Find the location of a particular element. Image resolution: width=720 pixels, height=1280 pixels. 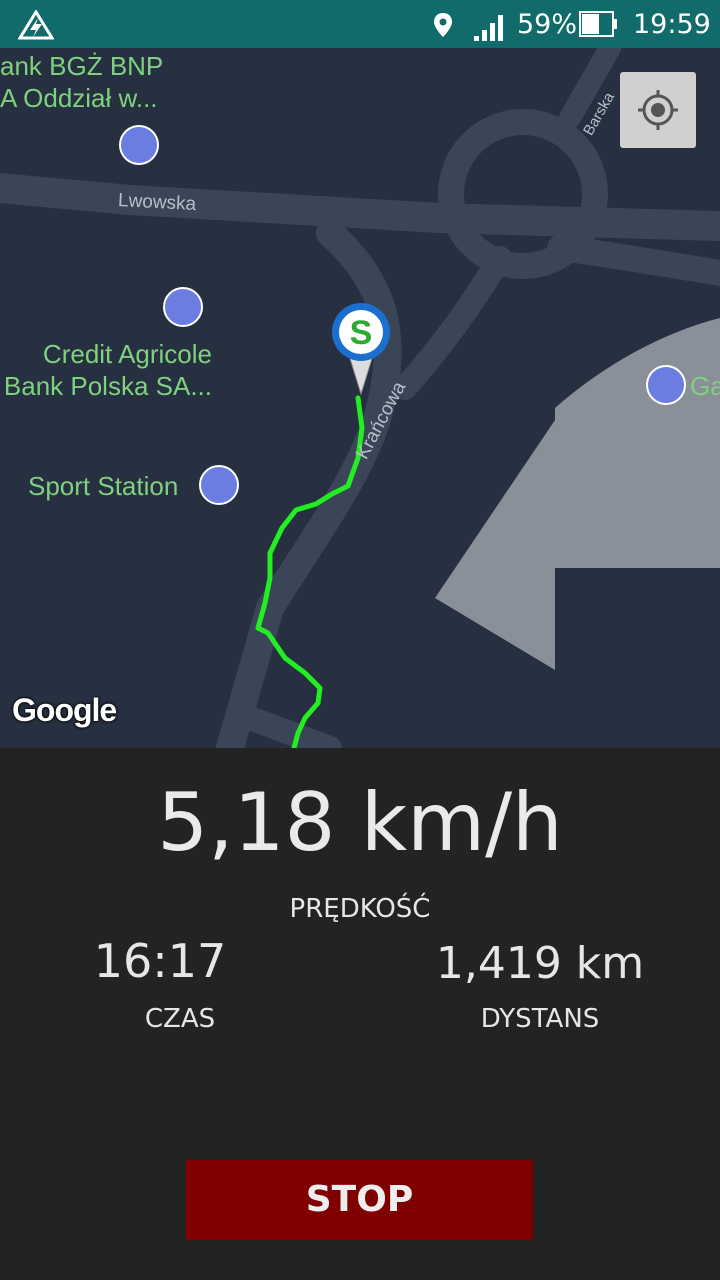

signal-icon is located at coordinates (488, 28).